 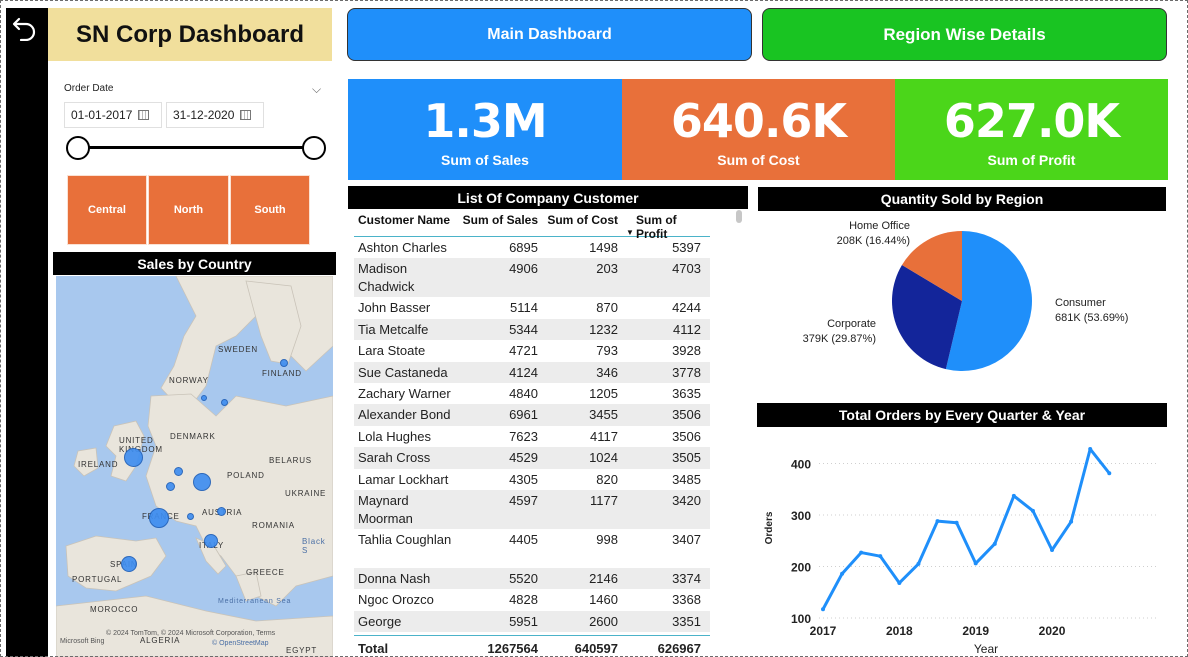 What do you see at coordinates (290, 460) in the screenshot?
I see `map-label-belarus: BELARUS` at bounding box center [290, 460].